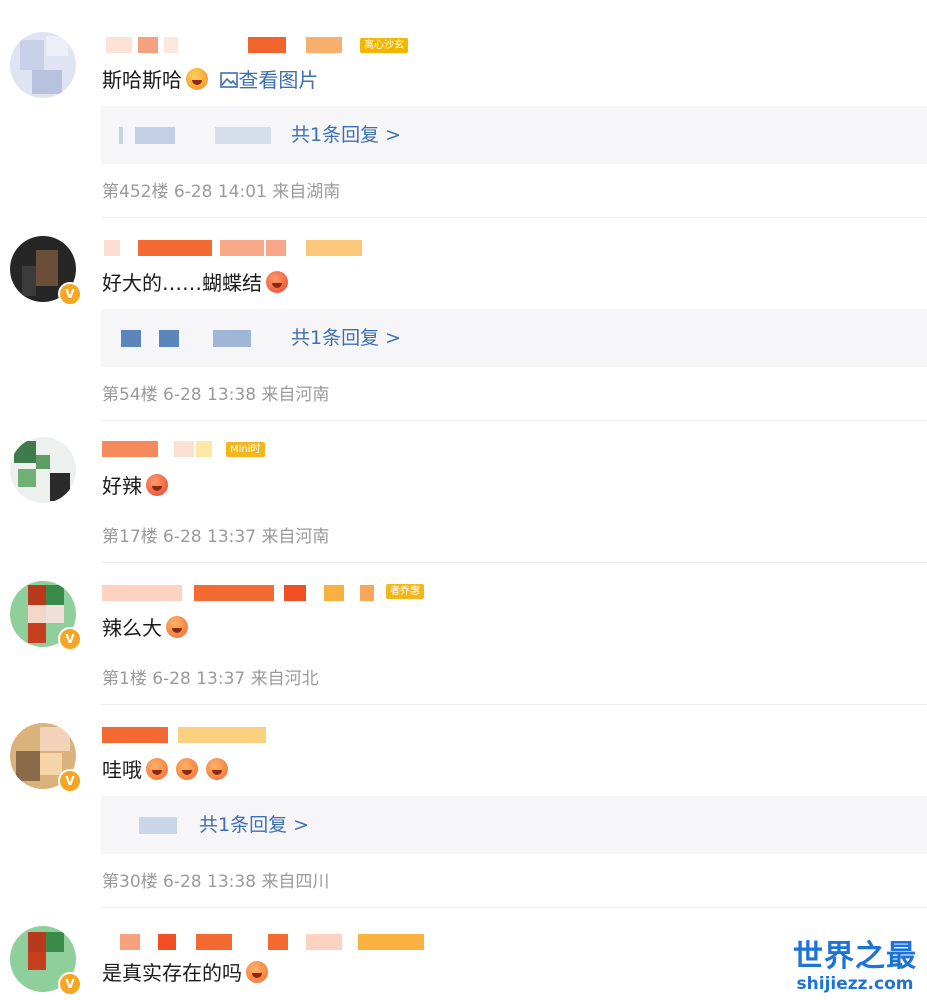 The height and width of the screenshot is (1000, 927). What do you see at coordinates (221, 192) in the screenshot?
I see `comment-meta: 第452楼 6-28 14:01 来自湖南` at bounding box center [221, 192].